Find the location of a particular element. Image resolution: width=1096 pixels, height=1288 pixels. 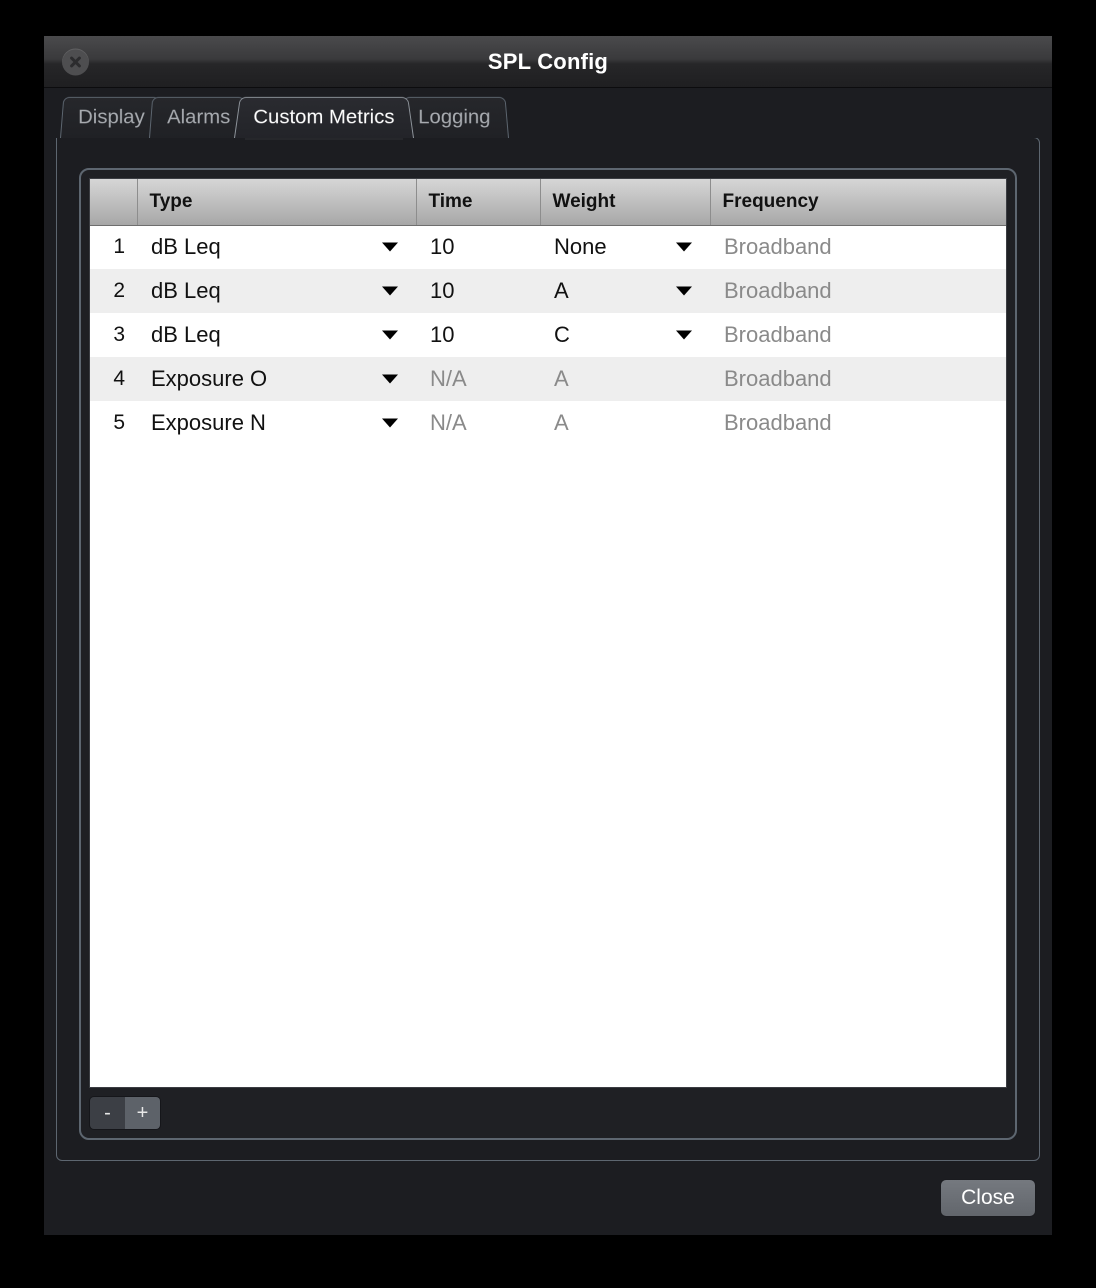

row-index-cell: 4 is located at coordinates (113, 379).